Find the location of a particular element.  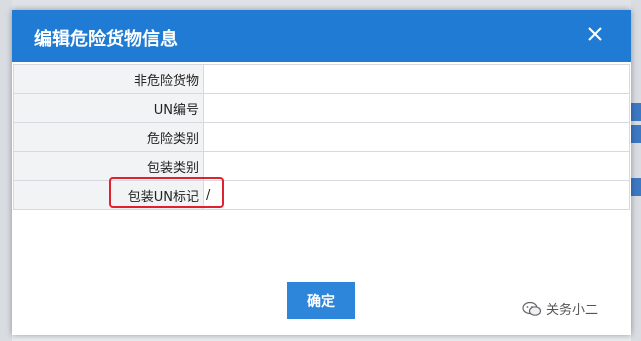

field-label: 危险类别 is located at coordinates (108, 137).